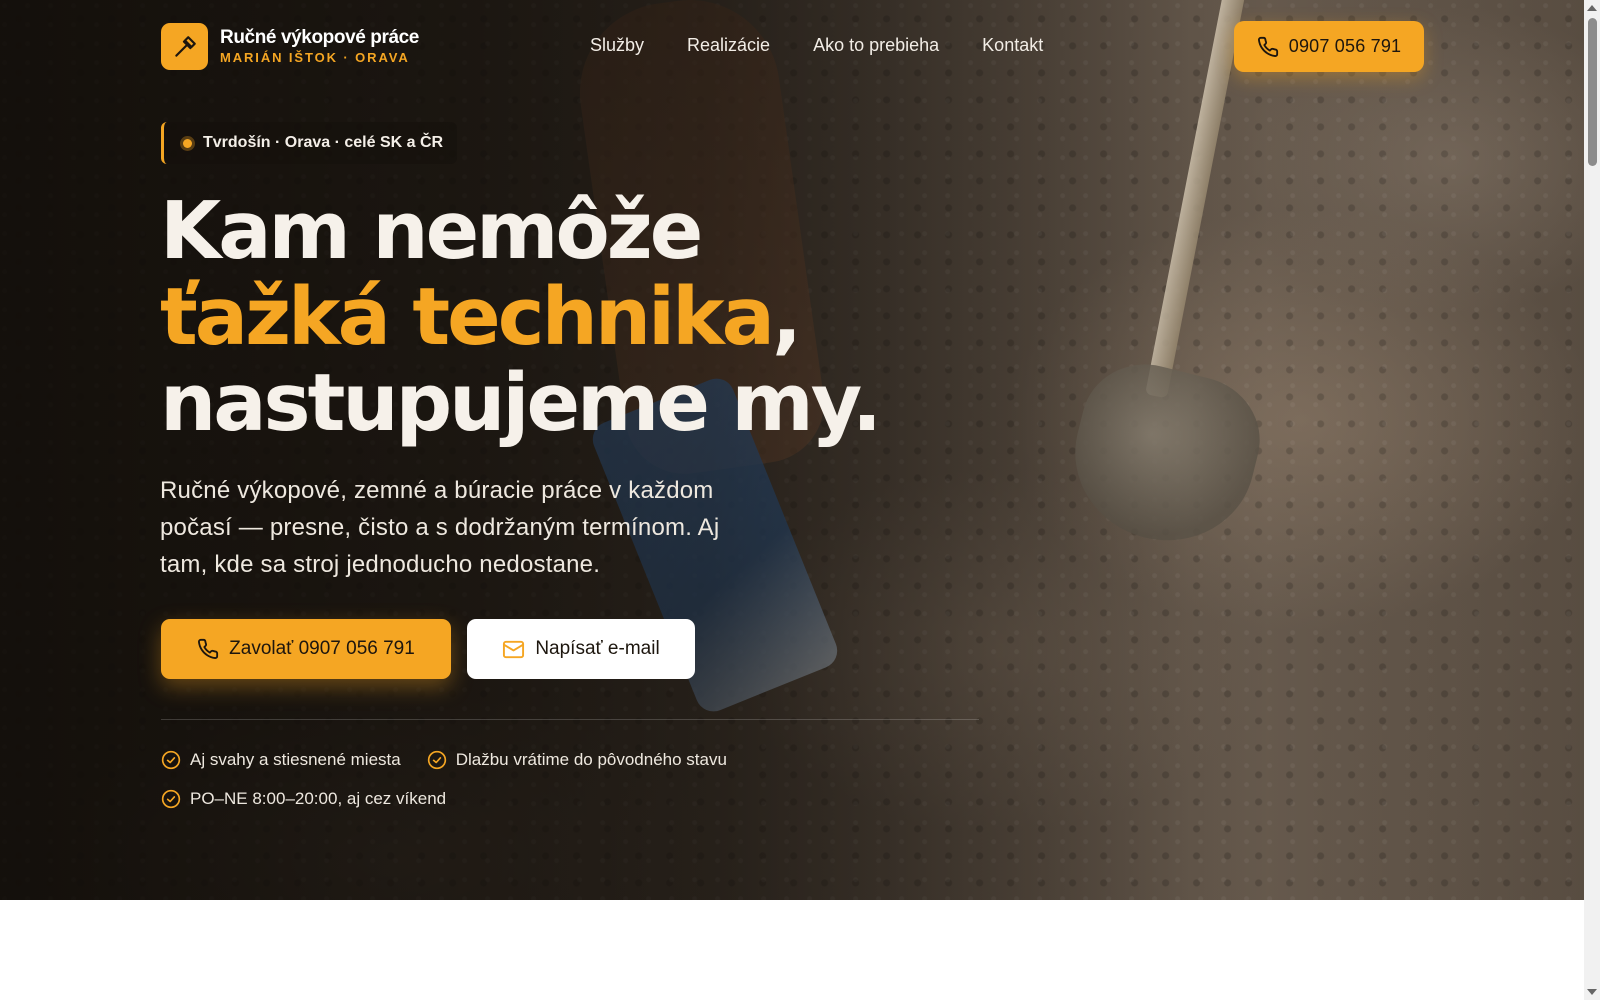 This screenshot has height=1000, width=1600. Describe the element at coordinates (597, 648) in the screenshot. I see `email-button-label: Napísať e-mail` at that location.